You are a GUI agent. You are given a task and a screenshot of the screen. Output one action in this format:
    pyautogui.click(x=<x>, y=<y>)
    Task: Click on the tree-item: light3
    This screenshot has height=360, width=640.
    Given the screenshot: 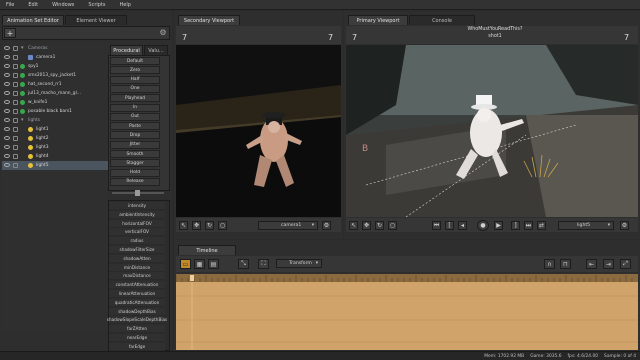 What is the action you would take?
    pyautogui.click(x=56, y=147)
    